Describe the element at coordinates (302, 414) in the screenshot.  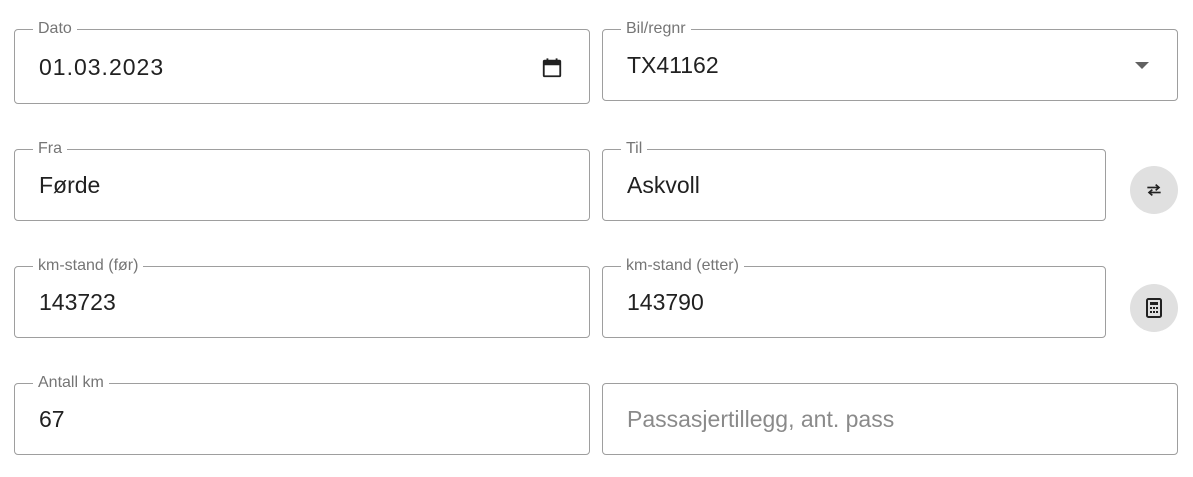
I see `total-km-field: Antall km 67` at that location.